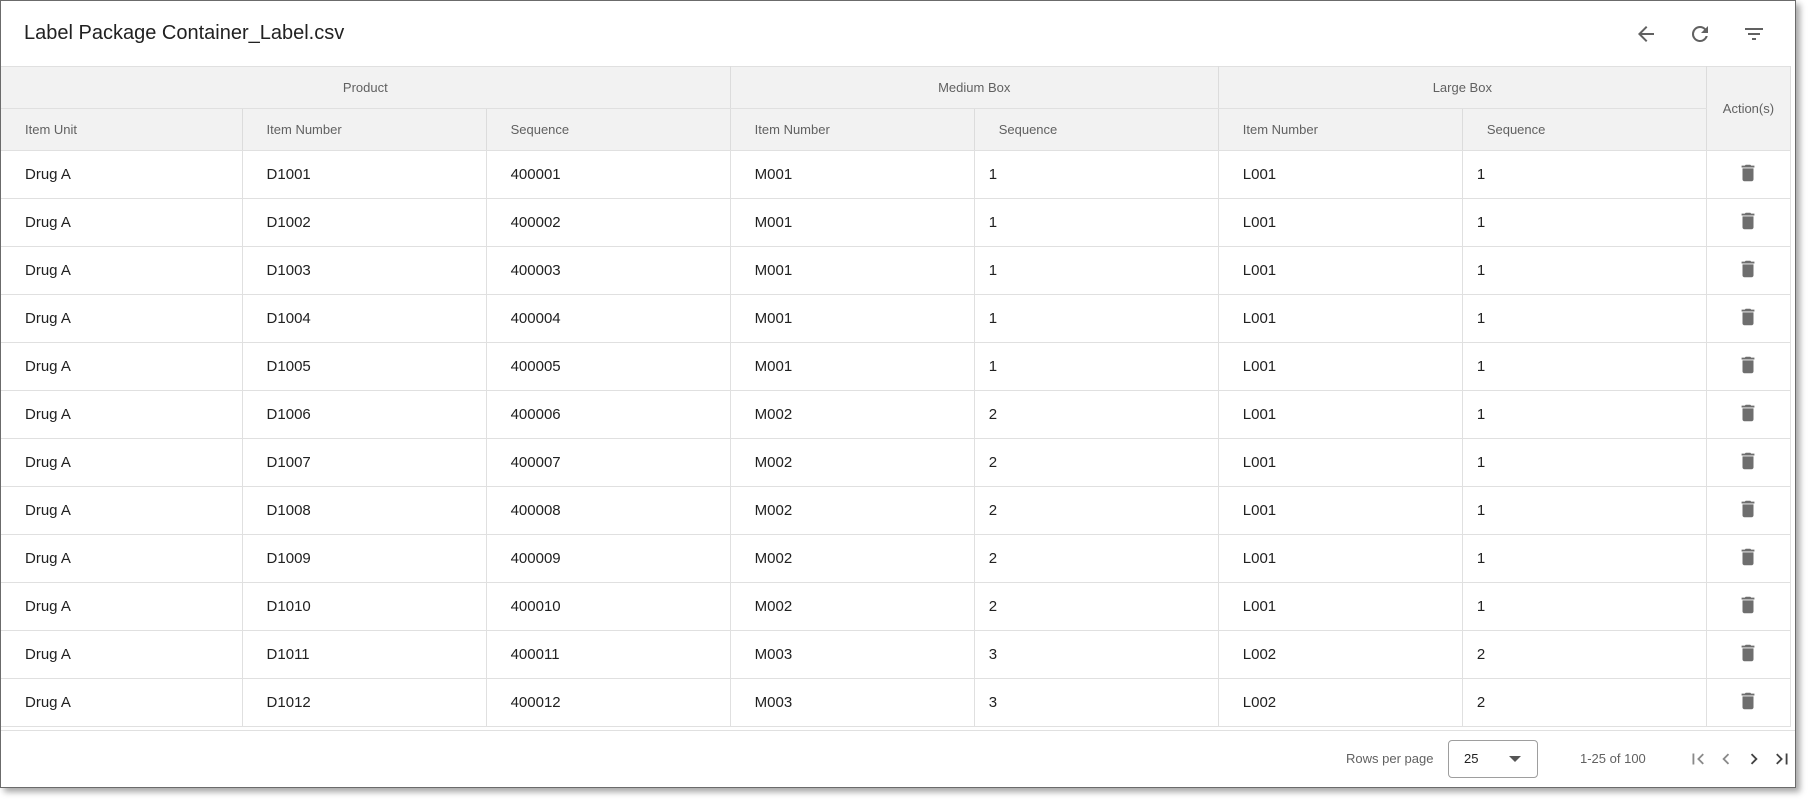  What do you see at coordinates (608, 366) in the screenshot?
I see `cell-product-sequence: 400005` at bounding box center [608, 366].